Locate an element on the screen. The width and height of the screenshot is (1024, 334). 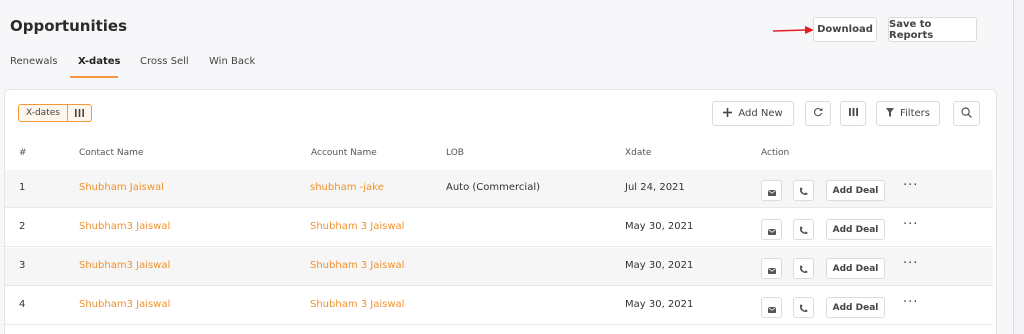
tab-renewals: Renewals is located at coordinates (33, 61).